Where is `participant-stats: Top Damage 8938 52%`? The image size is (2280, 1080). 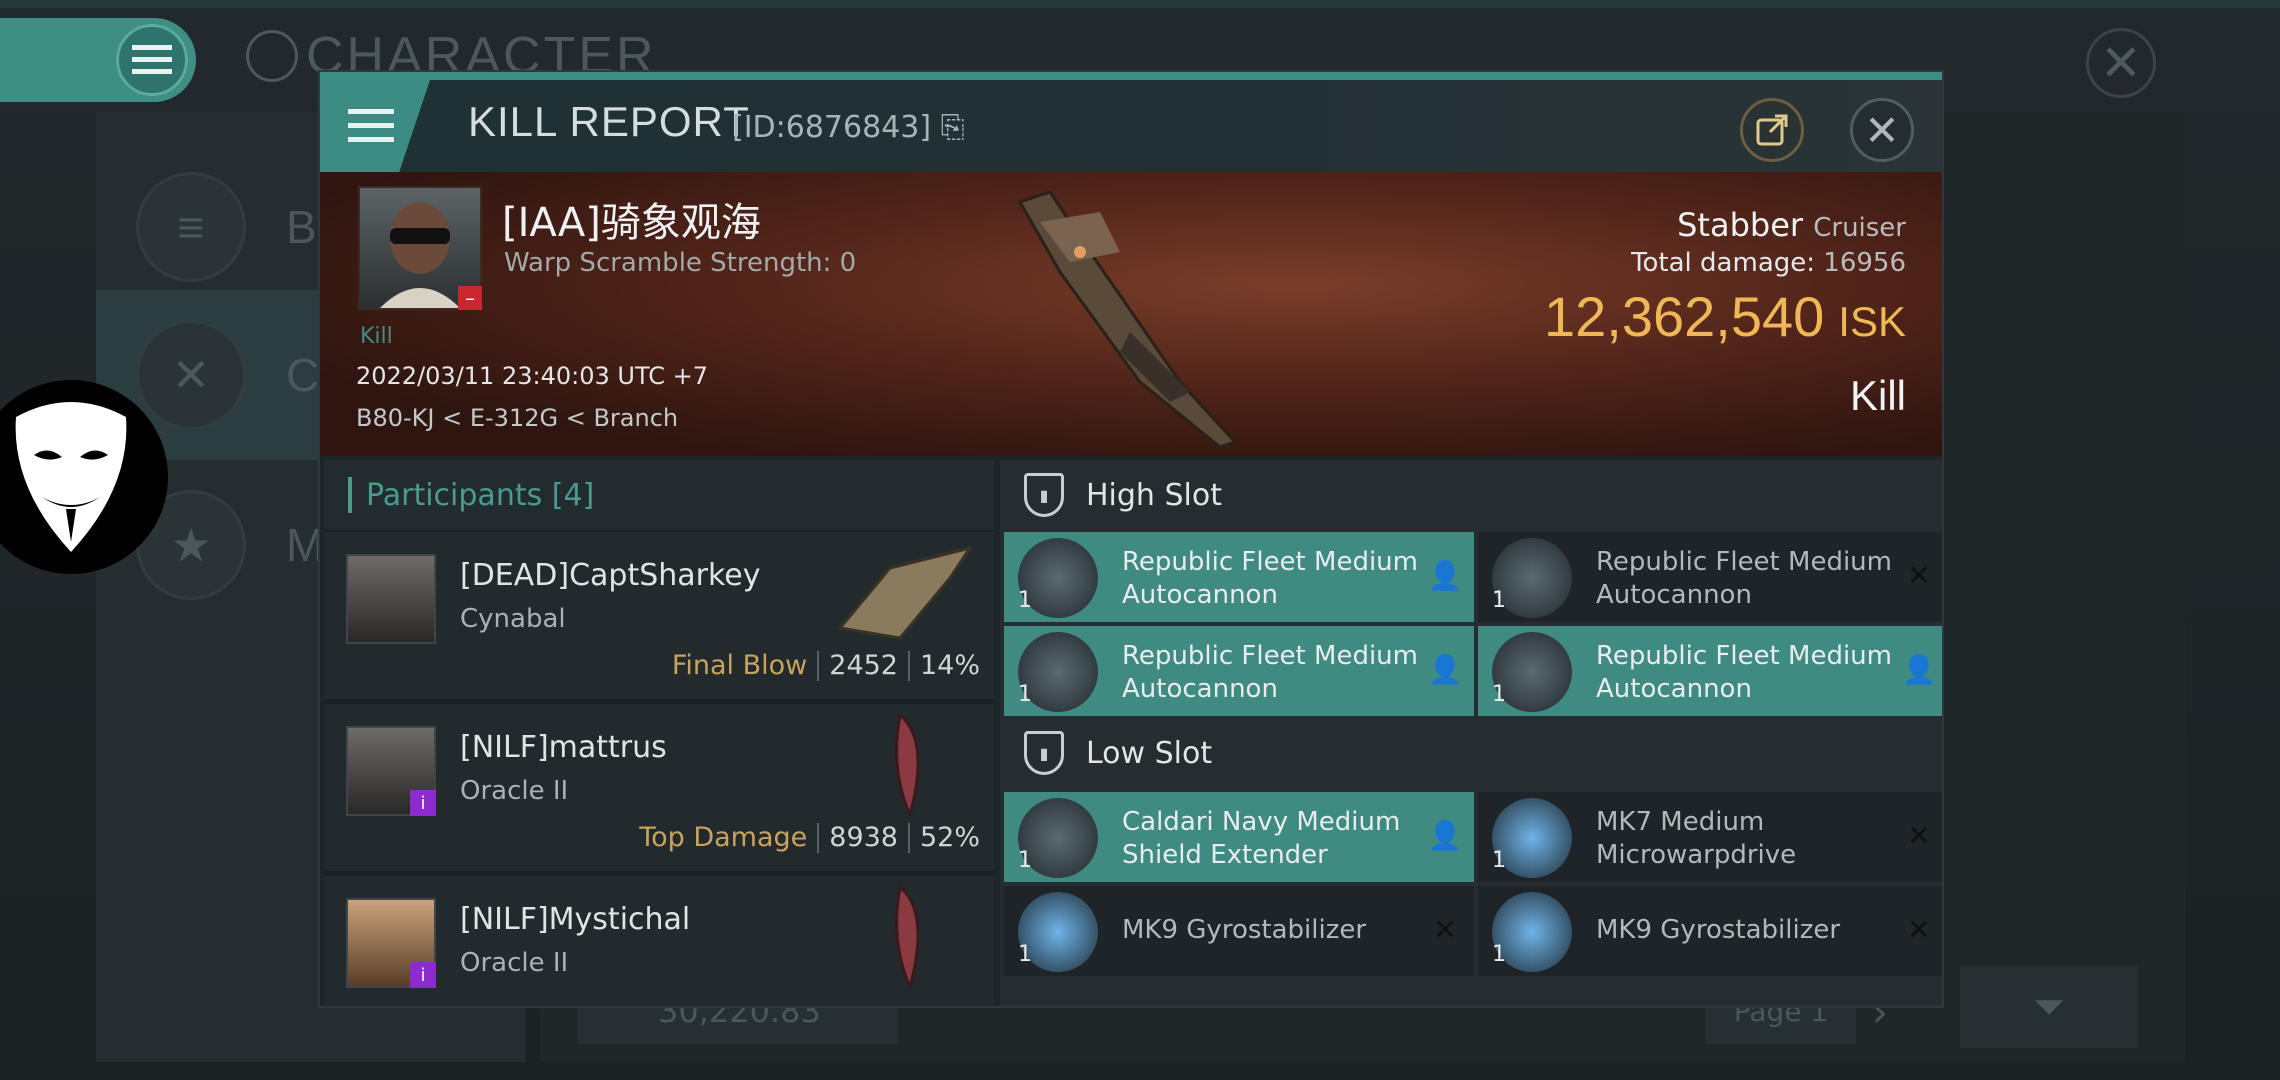
participant-stats: Top Damage 8938 52% is located at coordinates (809, 837).